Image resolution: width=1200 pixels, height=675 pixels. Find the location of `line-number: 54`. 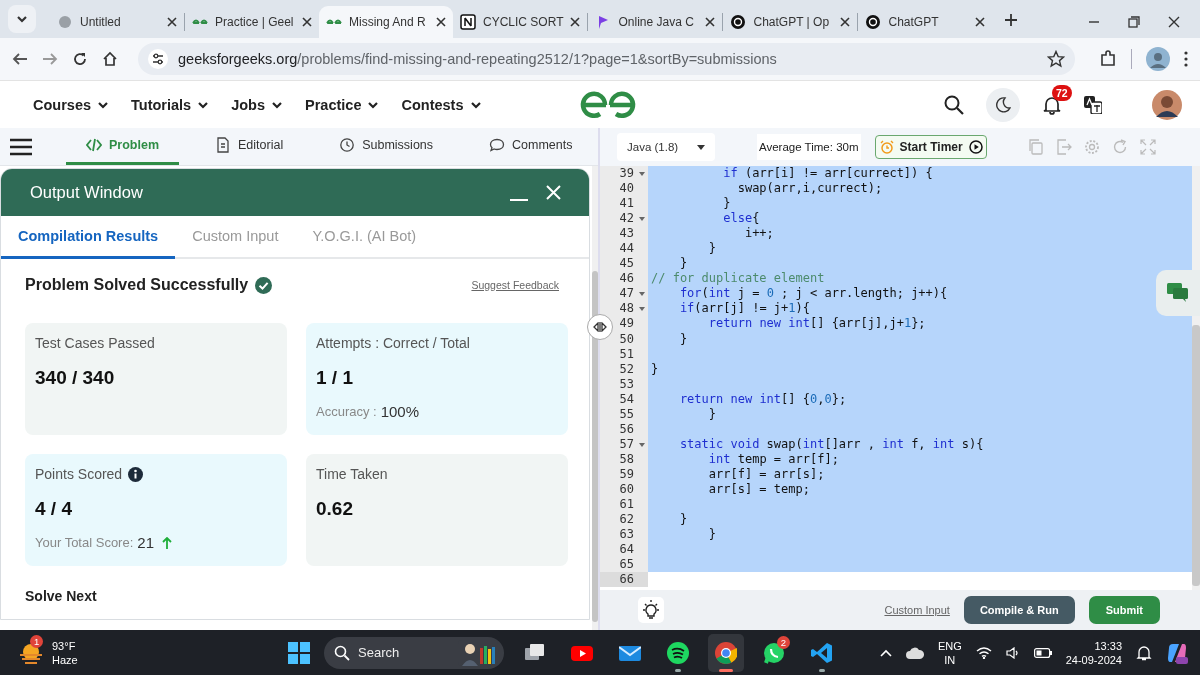

line-number: 54 is located at coordinates (626, 399).